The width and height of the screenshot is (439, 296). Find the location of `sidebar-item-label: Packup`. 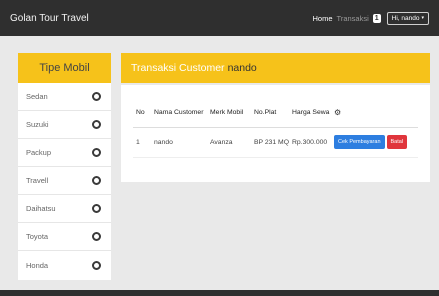

sidebar-item-label: Packup is located at coordinates (39, 152).